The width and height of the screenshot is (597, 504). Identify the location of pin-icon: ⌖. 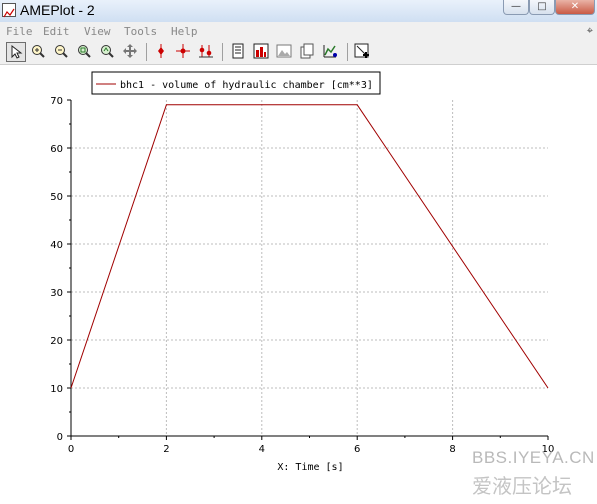
(590, 31).